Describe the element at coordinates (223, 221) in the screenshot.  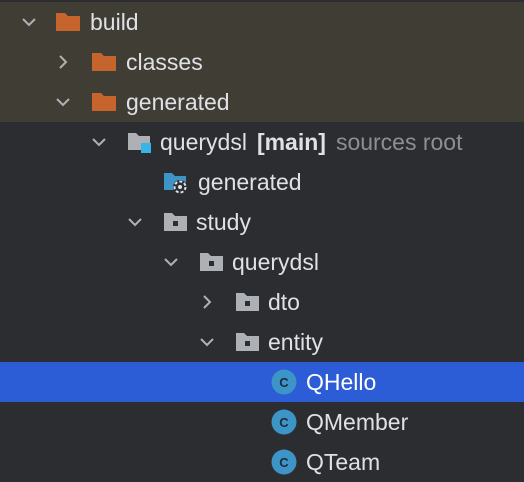
I see `tree-item-label: study` at that location.